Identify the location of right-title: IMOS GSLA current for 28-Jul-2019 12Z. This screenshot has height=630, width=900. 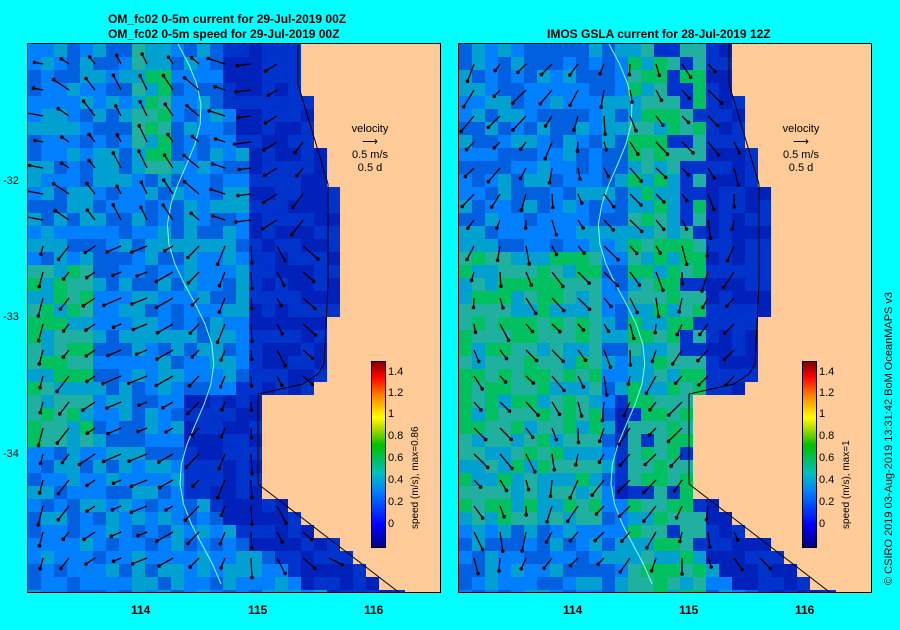
(659, 34).